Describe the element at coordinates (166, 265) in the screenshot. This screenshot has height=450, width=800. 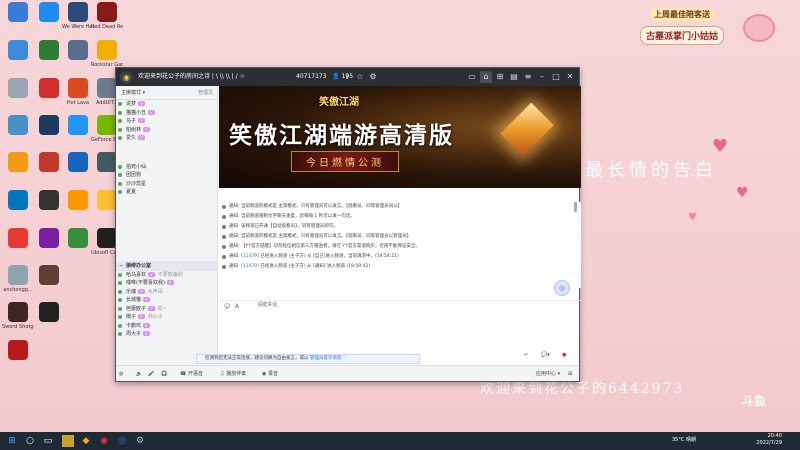
I see `sub-channel: 狼绯办公室` at that location.